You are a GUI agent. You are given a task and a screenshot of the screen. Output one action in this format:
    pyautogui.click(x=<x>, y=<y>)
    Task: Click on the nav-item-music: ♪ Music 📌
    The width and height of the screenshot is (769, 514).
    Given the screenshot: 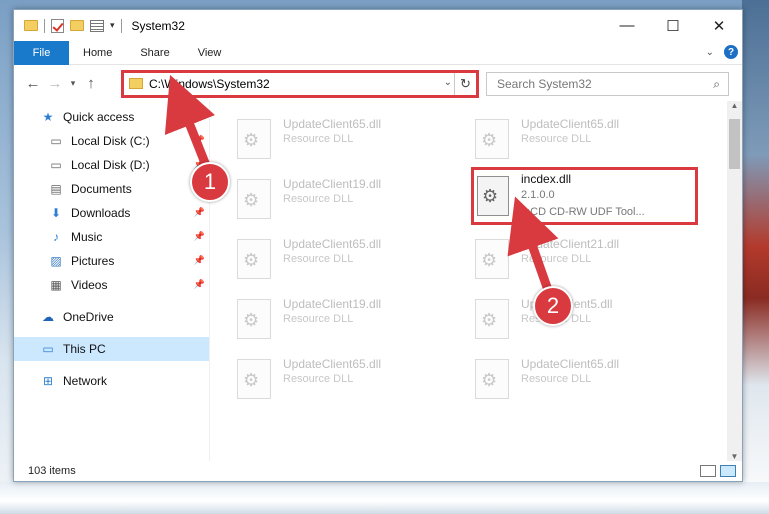 What is the action you would take?
    pyautogui.click(x=111, y=237)
    